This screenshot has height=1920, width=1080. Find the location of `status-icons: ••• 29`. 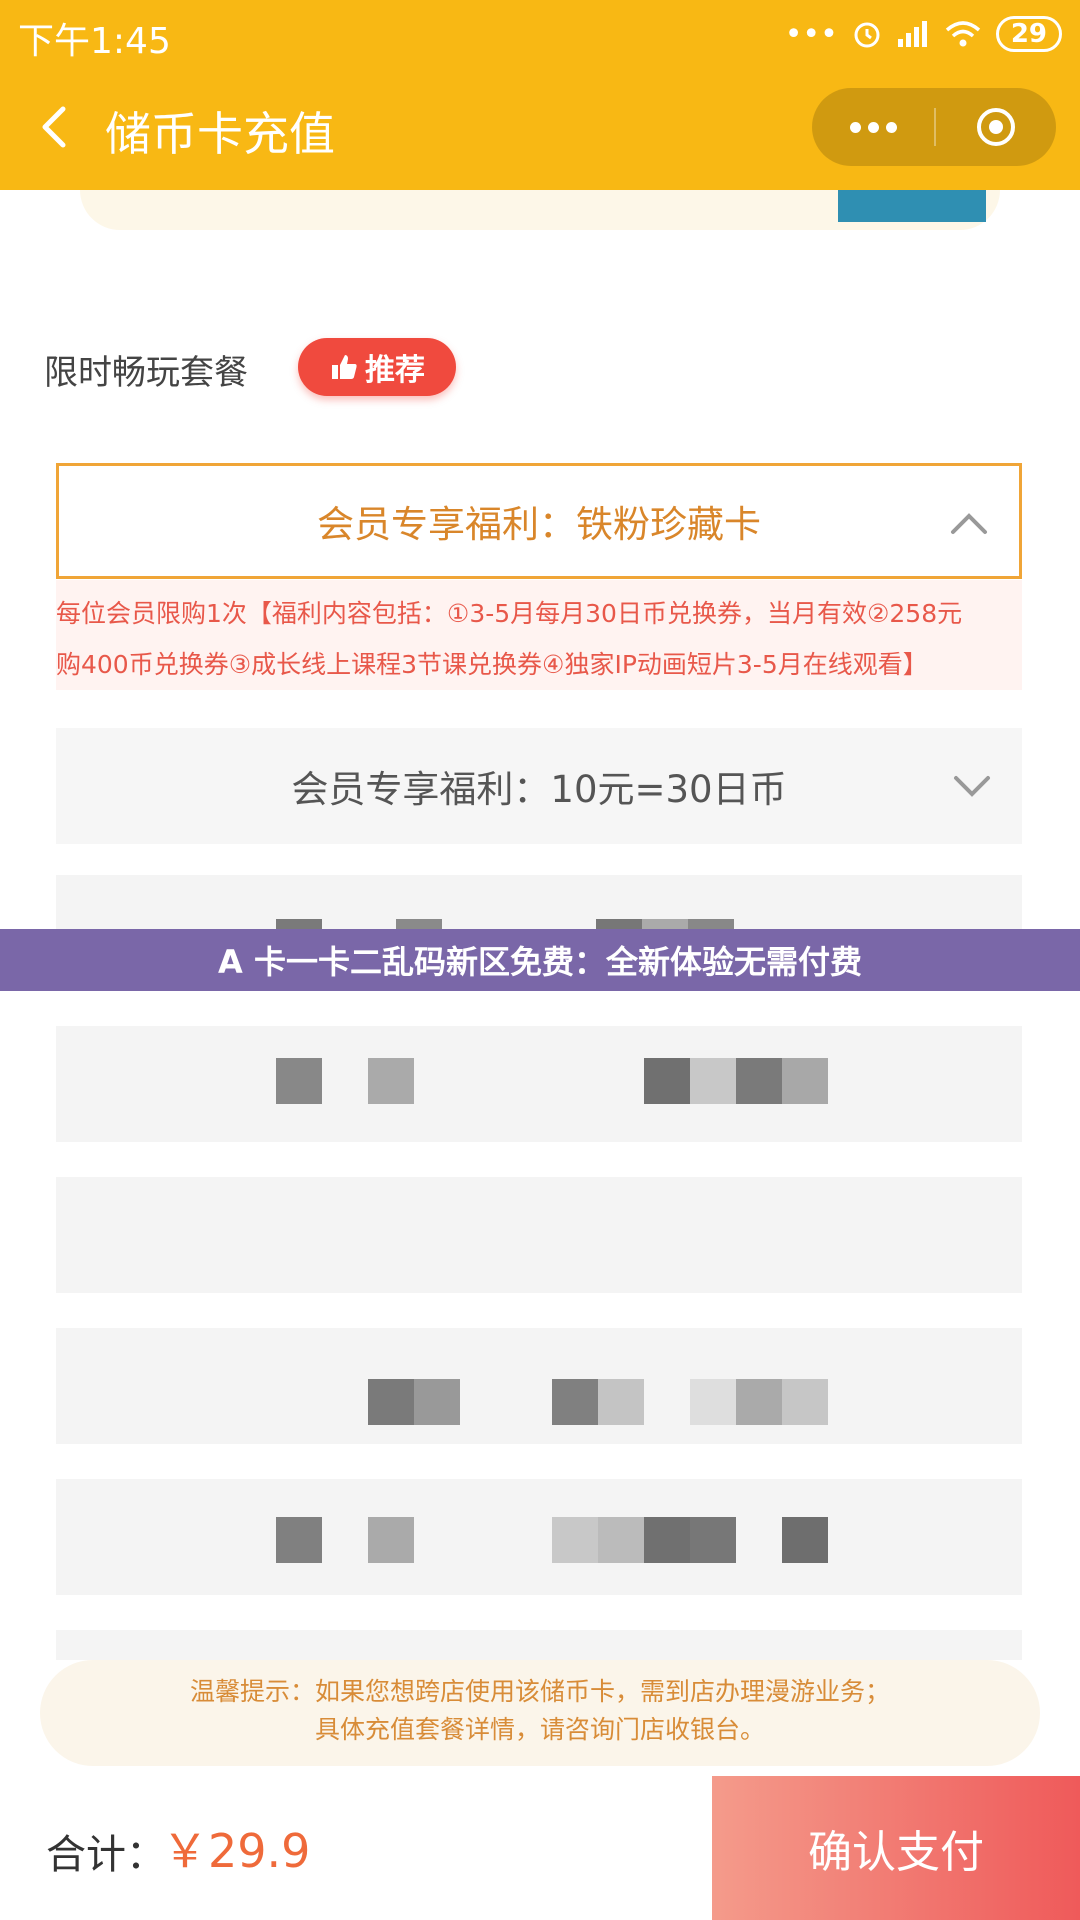

status-icons: ••• 29 is located at coordinates (923, 34).